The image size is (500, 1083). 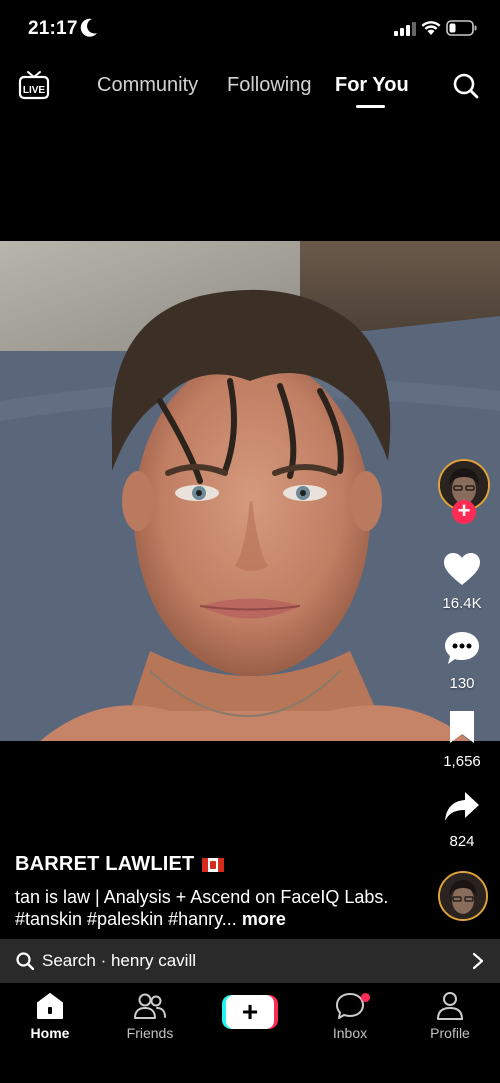 What do you see at coordinates (365, 997) in the screenshot?
I see `inbox-notification-dot` at bounding box center [365, 997].